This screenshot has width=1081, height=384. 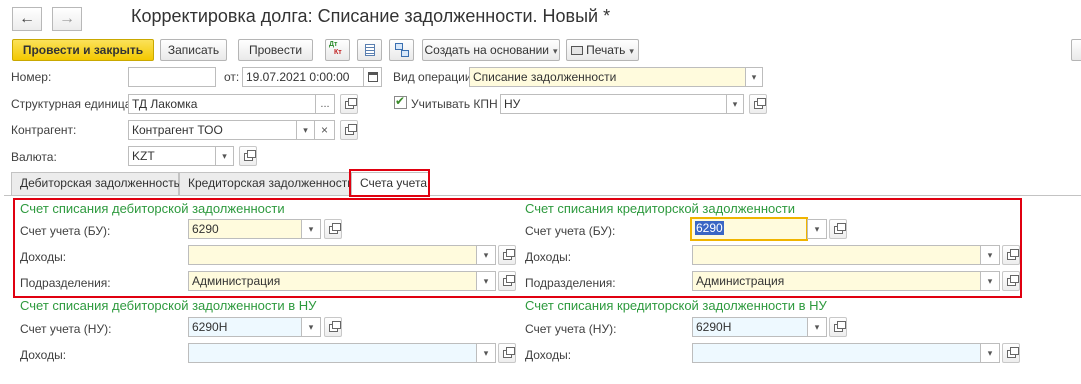 I want to click on more-button, so click(x=1076, y=50).